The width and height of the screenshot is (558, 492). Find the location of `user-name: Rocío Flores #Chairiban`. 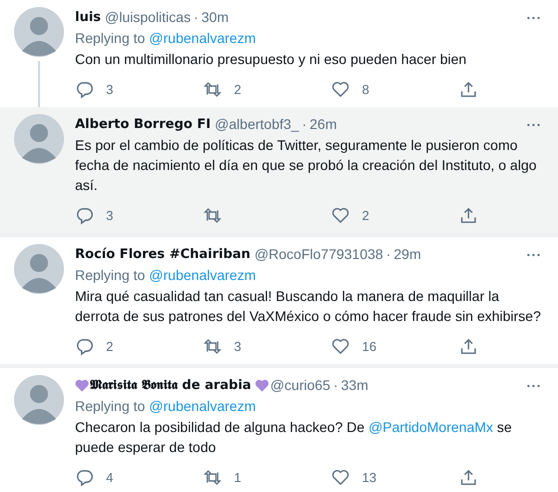

user-name: Rocío Flores #Chairiban is located at coordinates (162, 254).